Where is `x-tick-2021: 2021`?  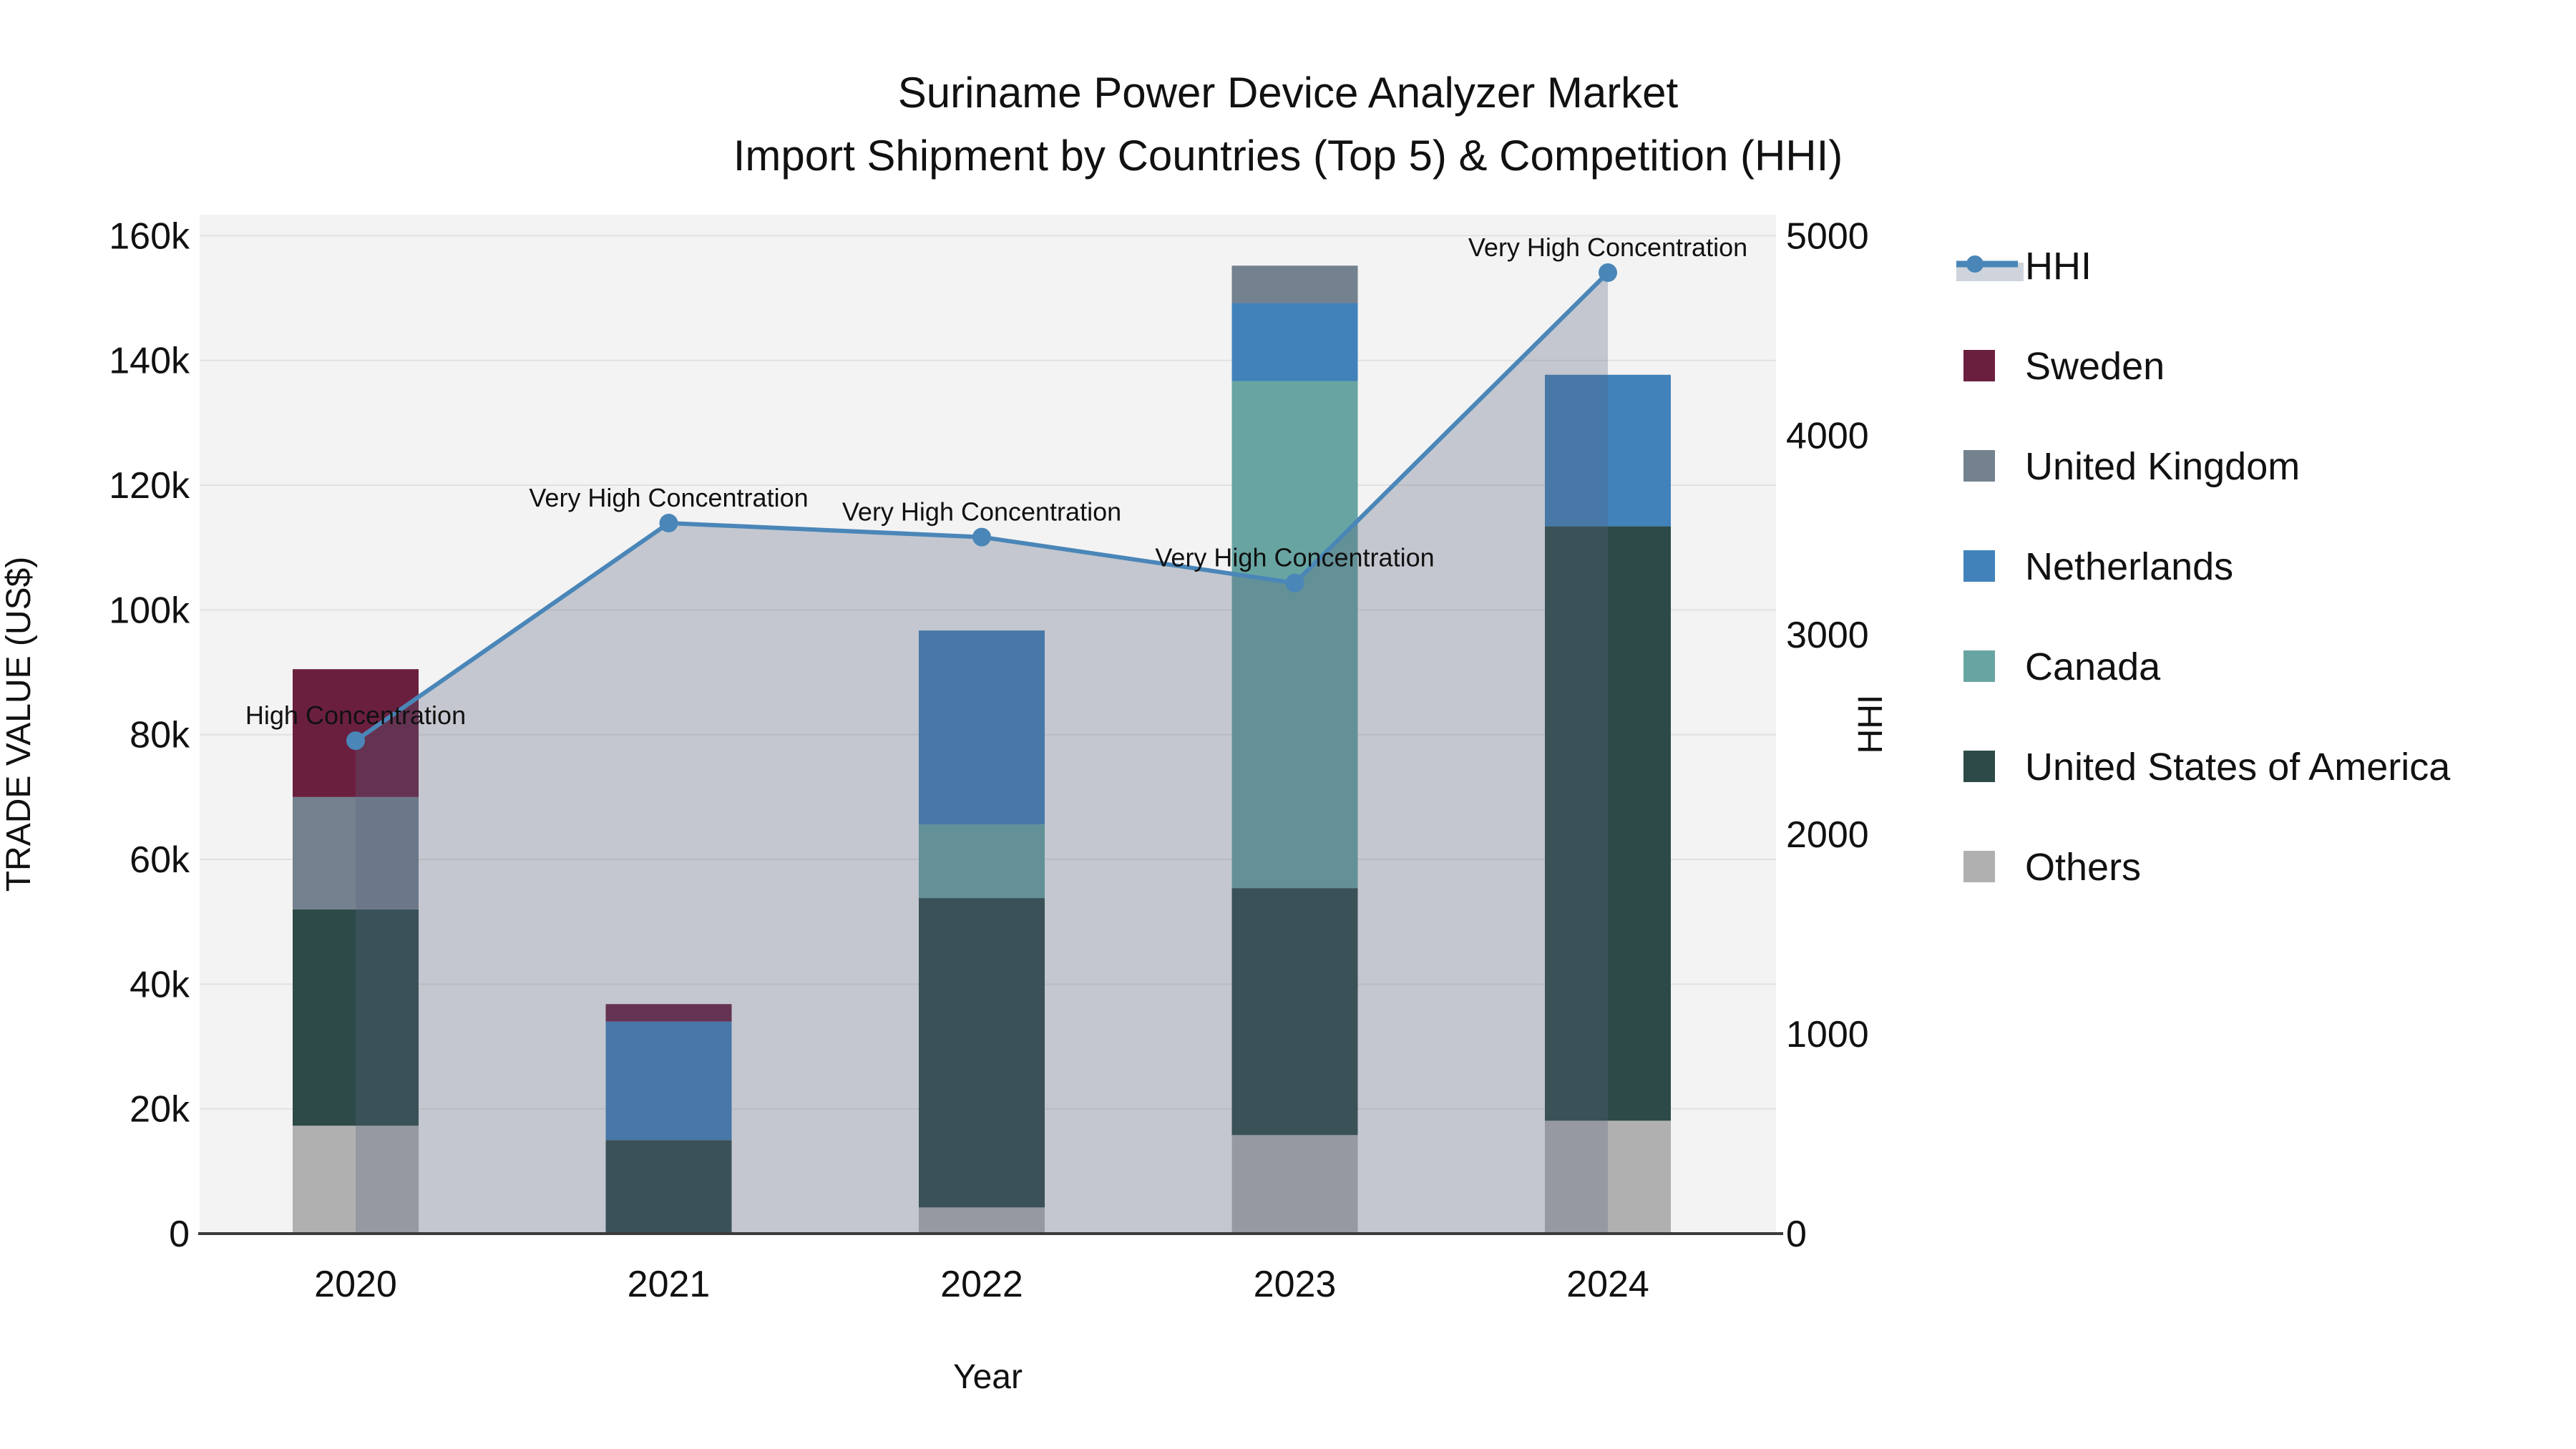
x-tick-2021: 2021 is located at coordinates (669, 1284).